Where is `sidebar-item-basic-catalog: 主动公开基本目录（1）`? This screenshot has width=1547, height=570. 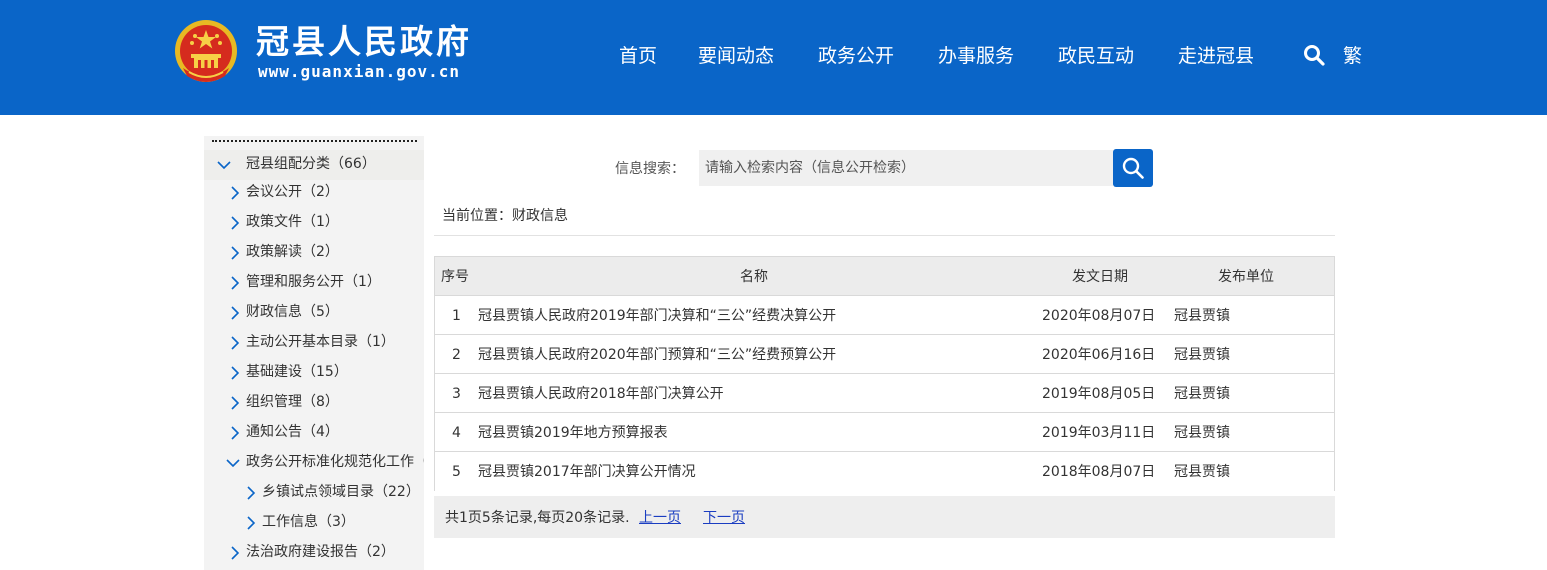
sidebar-item-basic-catalog: 主动公开基本目录（1） is located at coordinates (314, 343).